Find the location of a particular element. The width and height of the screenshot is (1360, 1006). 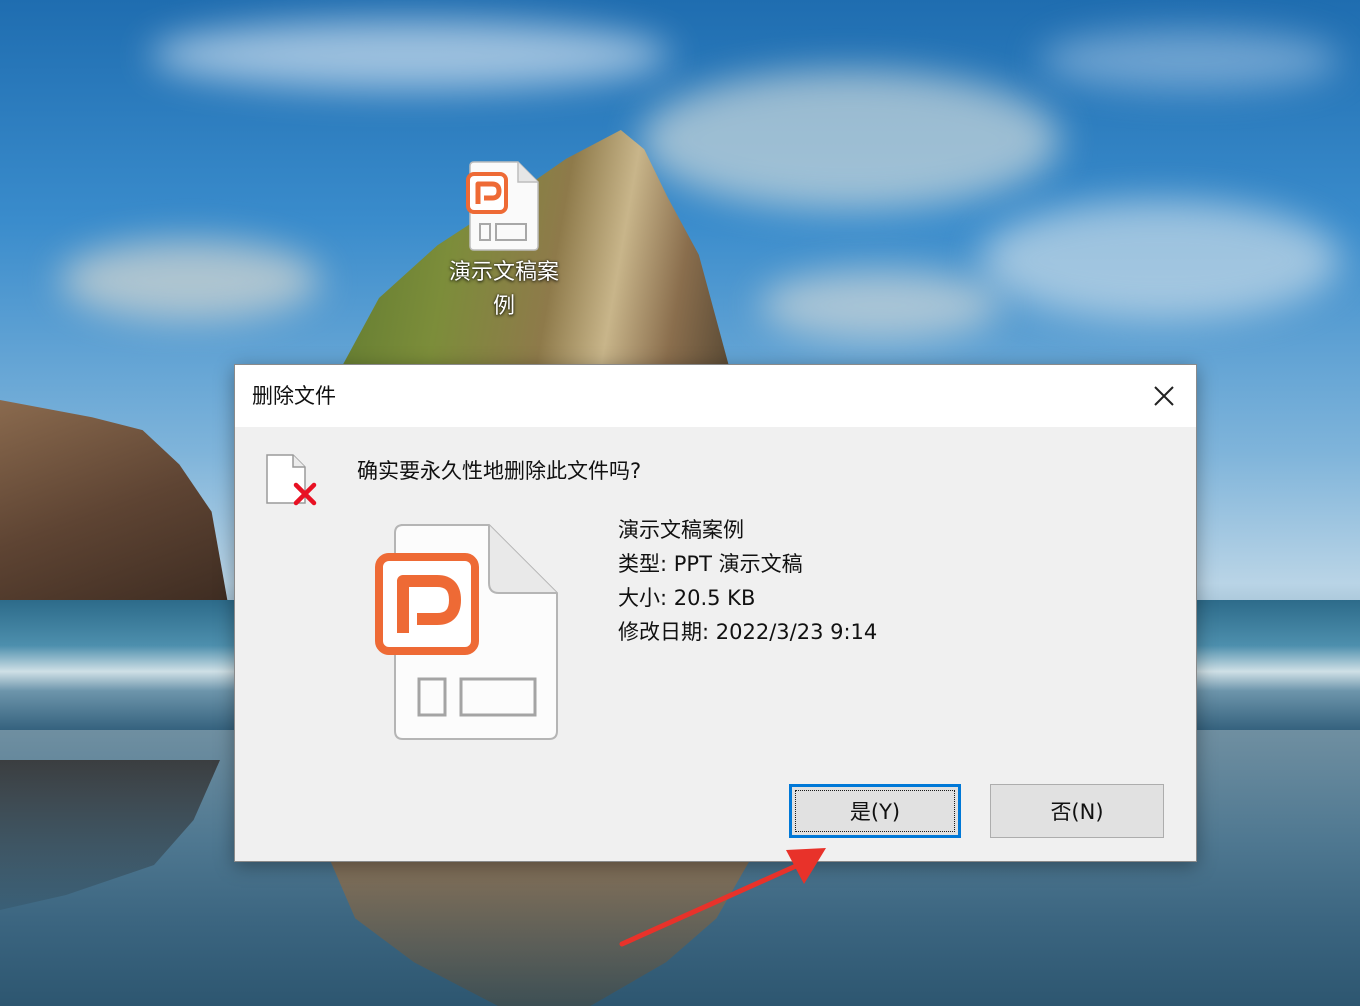

file-type: 类型: PPT 演示文稿 is located at coordinates (710, 564).